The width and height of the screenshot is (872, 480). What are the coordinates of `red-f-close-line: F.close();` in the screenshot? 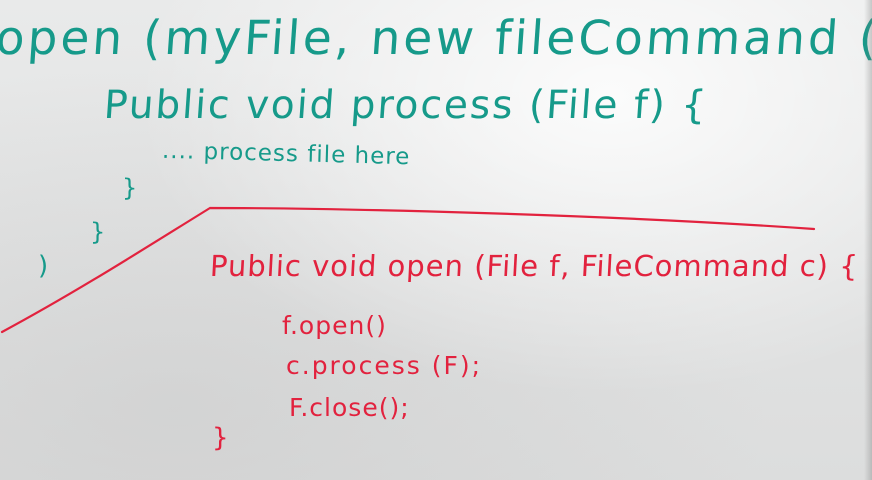 It's located at (349, 407).